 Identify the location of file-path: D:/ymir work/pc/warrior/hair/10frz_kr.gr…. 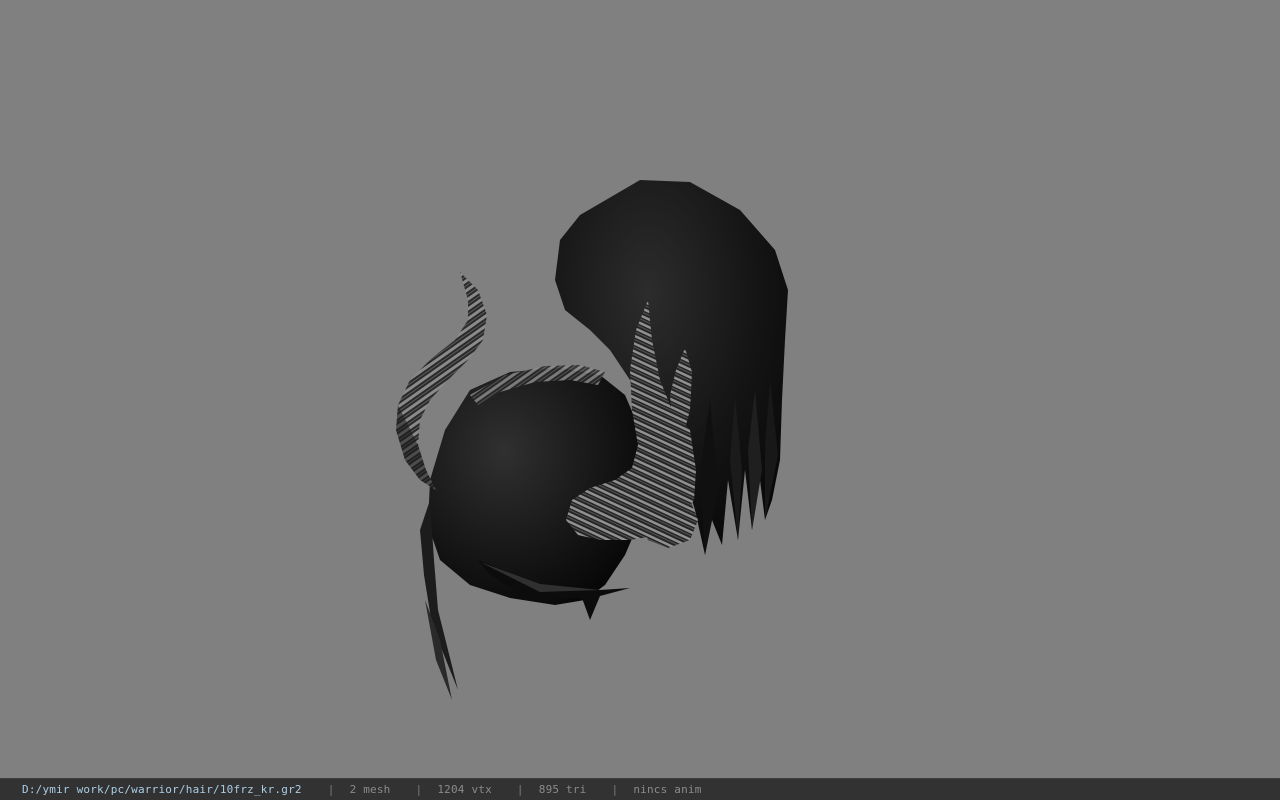
(162, 789).